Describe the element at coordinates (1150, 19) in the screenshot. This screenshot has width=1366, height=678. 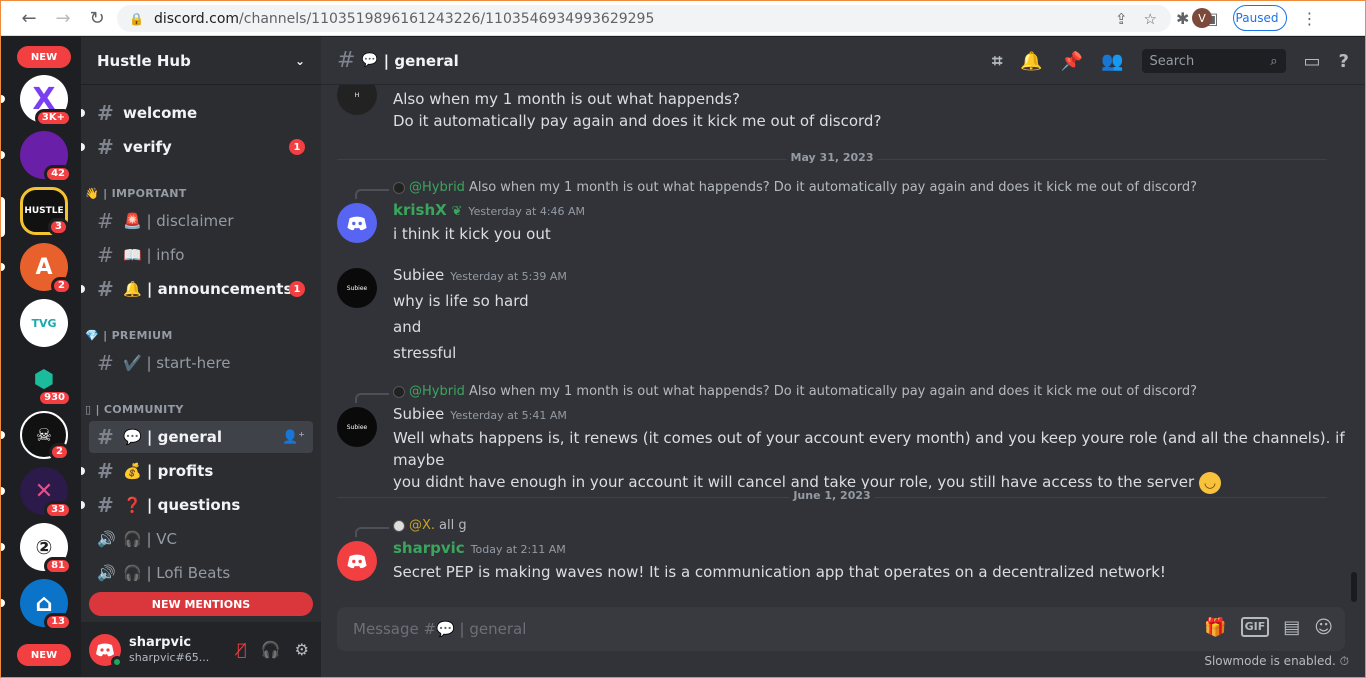
I see `bookmark-star-icon: ☆` at that location.